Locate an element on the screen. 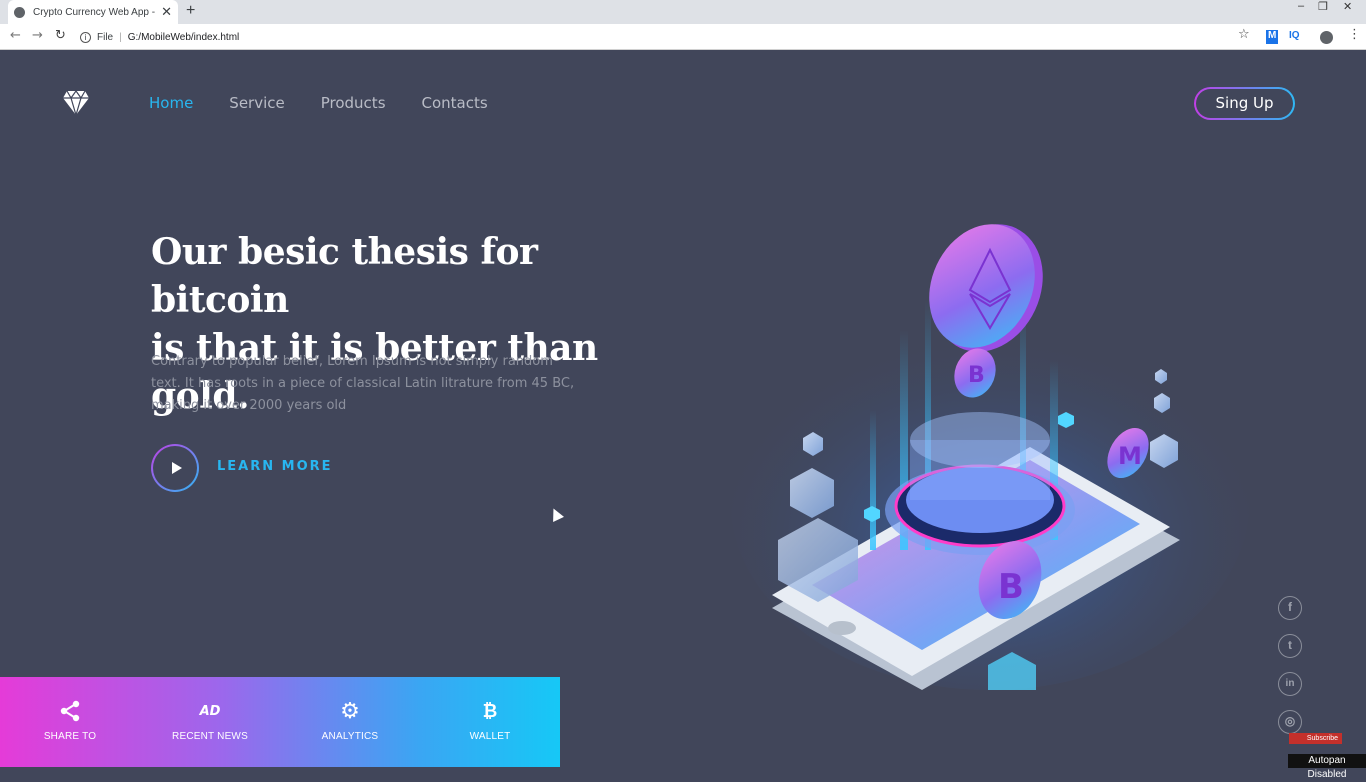 The width and height of the screenshot is (1366, 782). signup-label: Sing Up is located at coordinates (1244, 103).